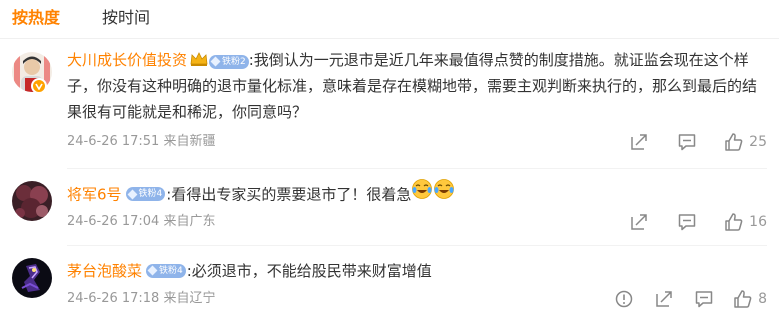 The image size is (779, 326). I want to click on like-button: 8, so click(750, 299).